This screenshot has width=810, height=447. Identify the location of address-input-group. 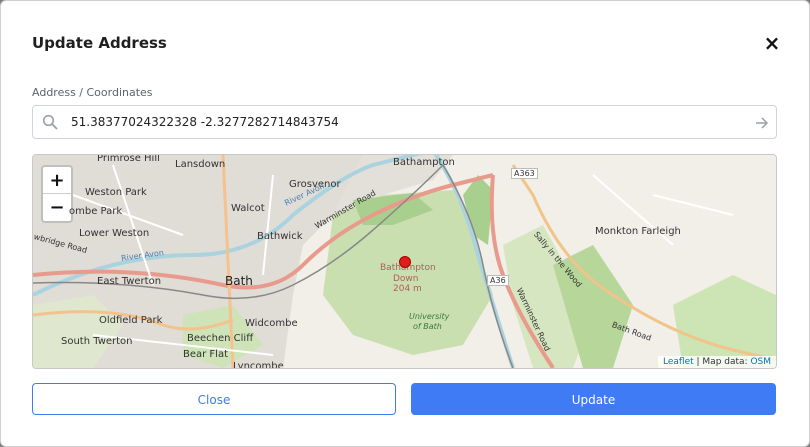
(404, 122).